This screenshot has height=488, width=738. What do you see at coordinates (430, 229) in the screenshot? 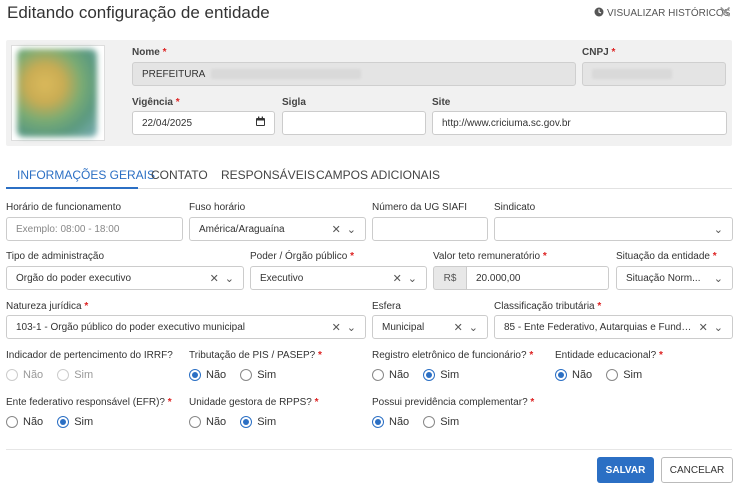
I see `ug-input` at bounding box center [430, 229].